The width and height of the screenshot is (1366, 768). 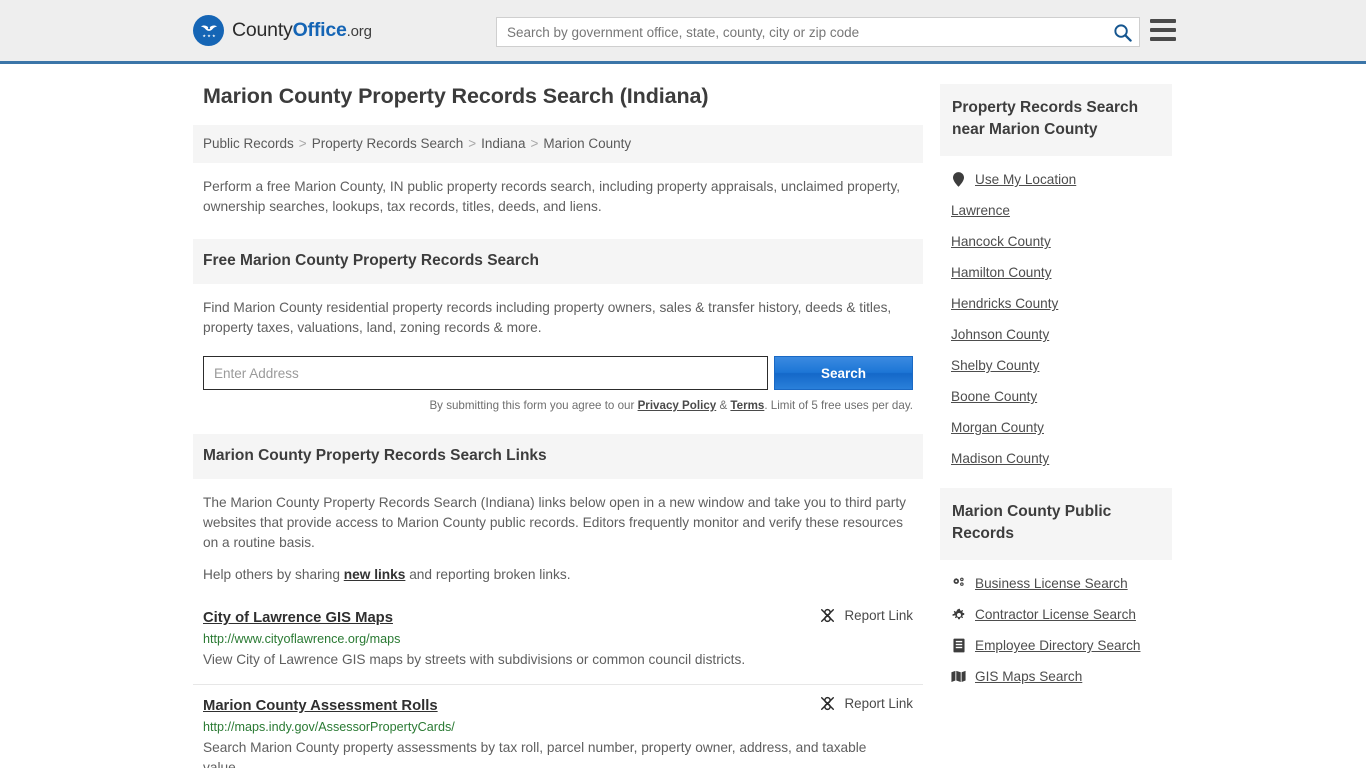 I want to click on logo-text-county: County, so click(x=262, y=30).